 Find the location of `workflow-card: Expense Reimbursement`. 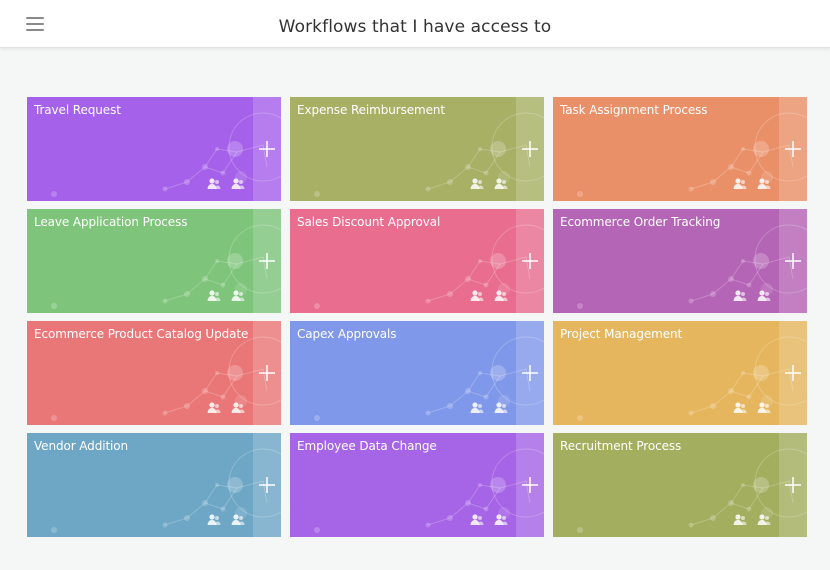

workflow-card: Expense Reimbursement is located at coordinates (417, 149).